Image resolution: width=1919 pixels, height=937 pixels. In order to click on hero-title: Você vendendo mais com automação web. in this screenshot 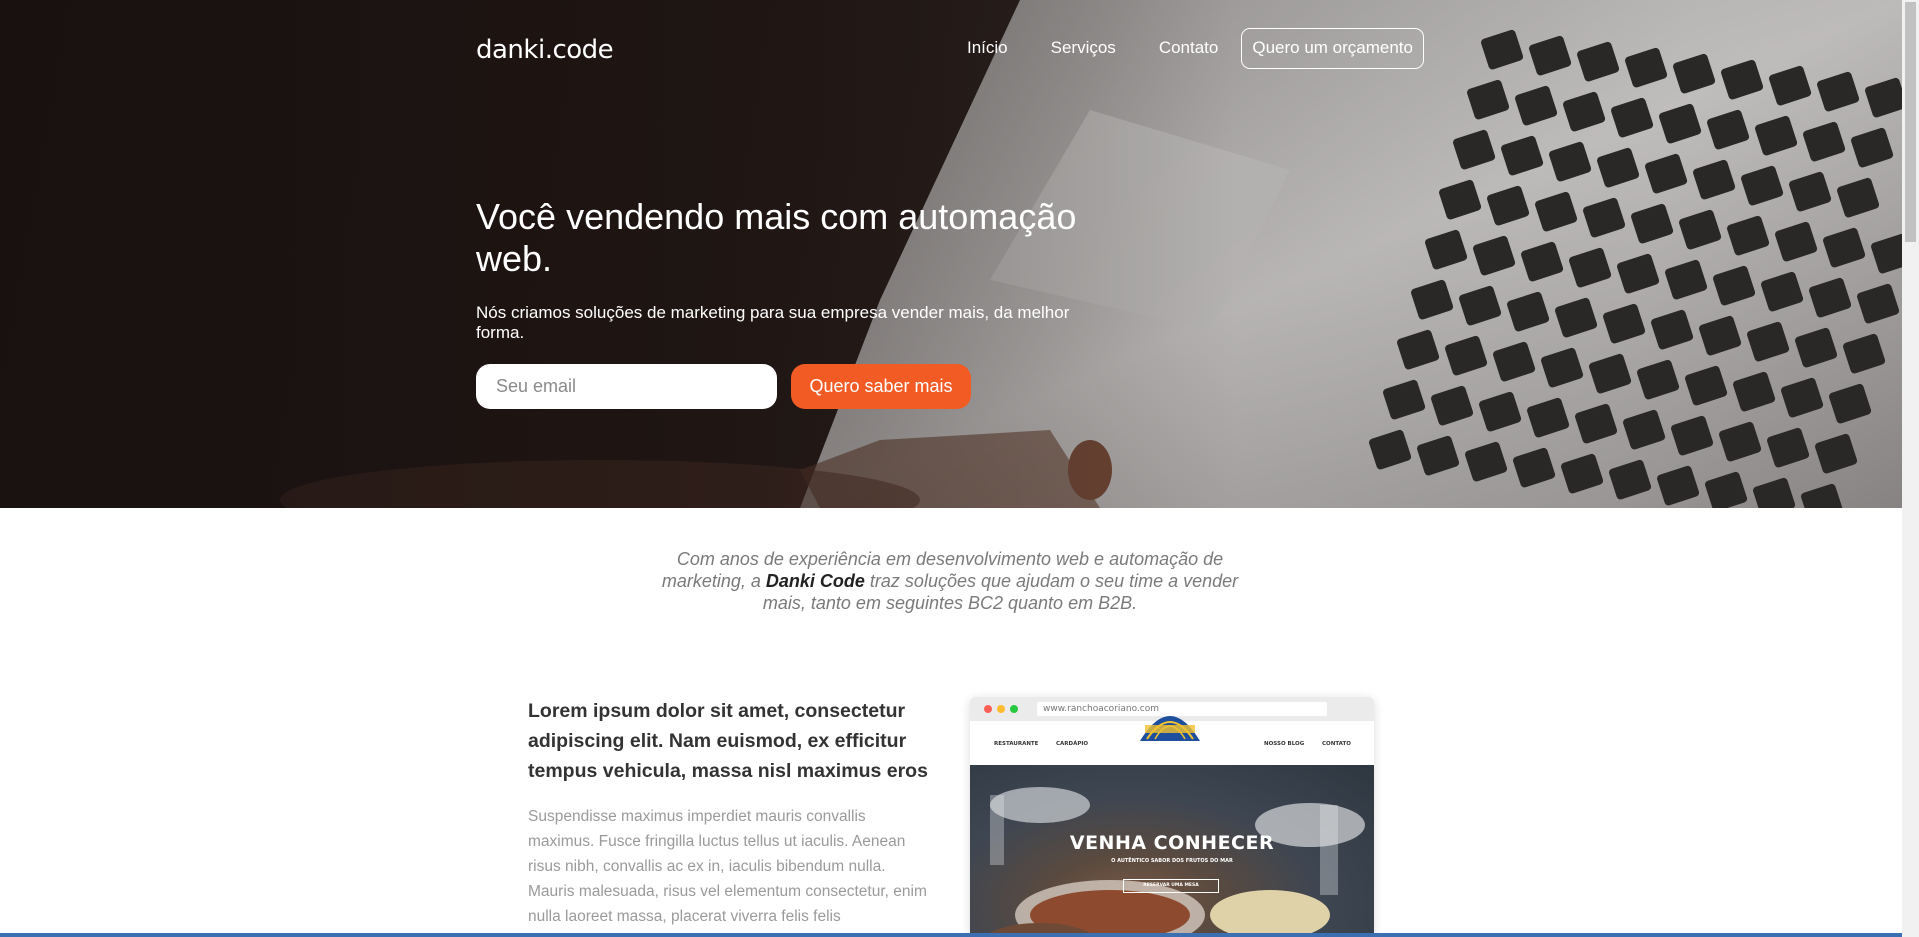, I will do `click(776, 237)`.